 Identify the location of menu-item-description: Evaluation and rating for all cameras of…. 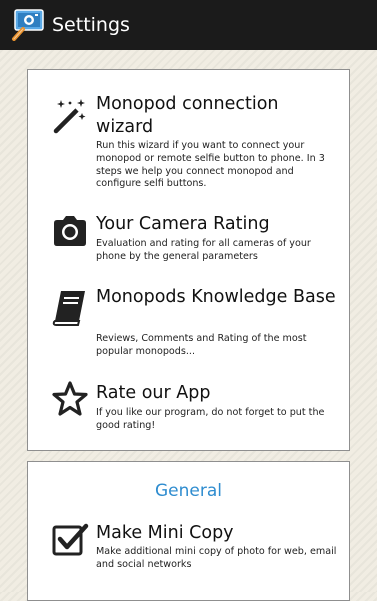
(203, 250).